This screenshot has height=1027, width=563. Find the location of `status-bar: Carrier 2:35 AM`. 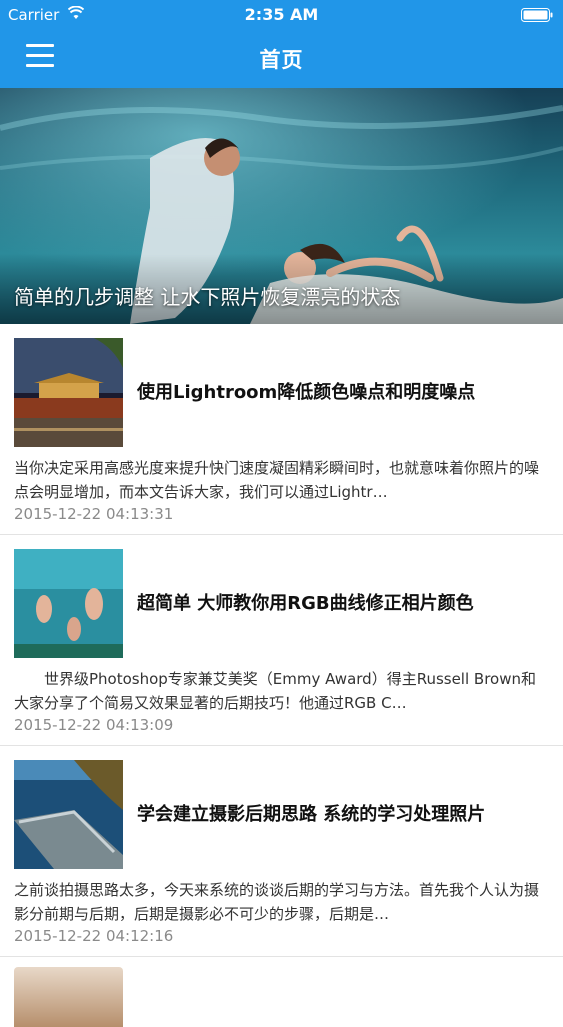

status-bar: Carrier 2:35 AM is located at coordinates (281, 15).